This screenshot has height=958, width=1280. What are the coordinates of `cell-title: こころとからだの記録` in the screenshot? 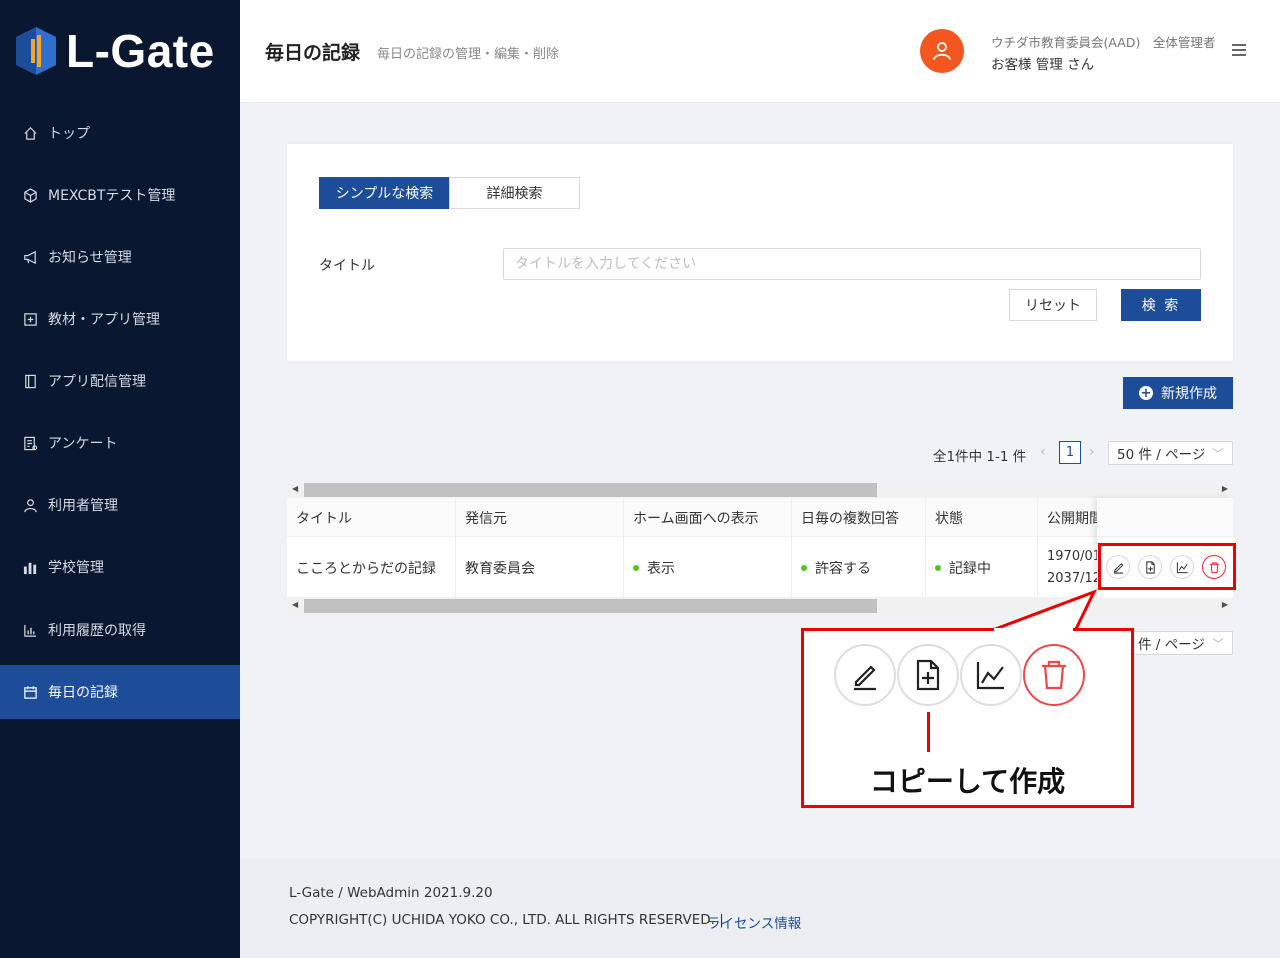 It's located at (371, 567).